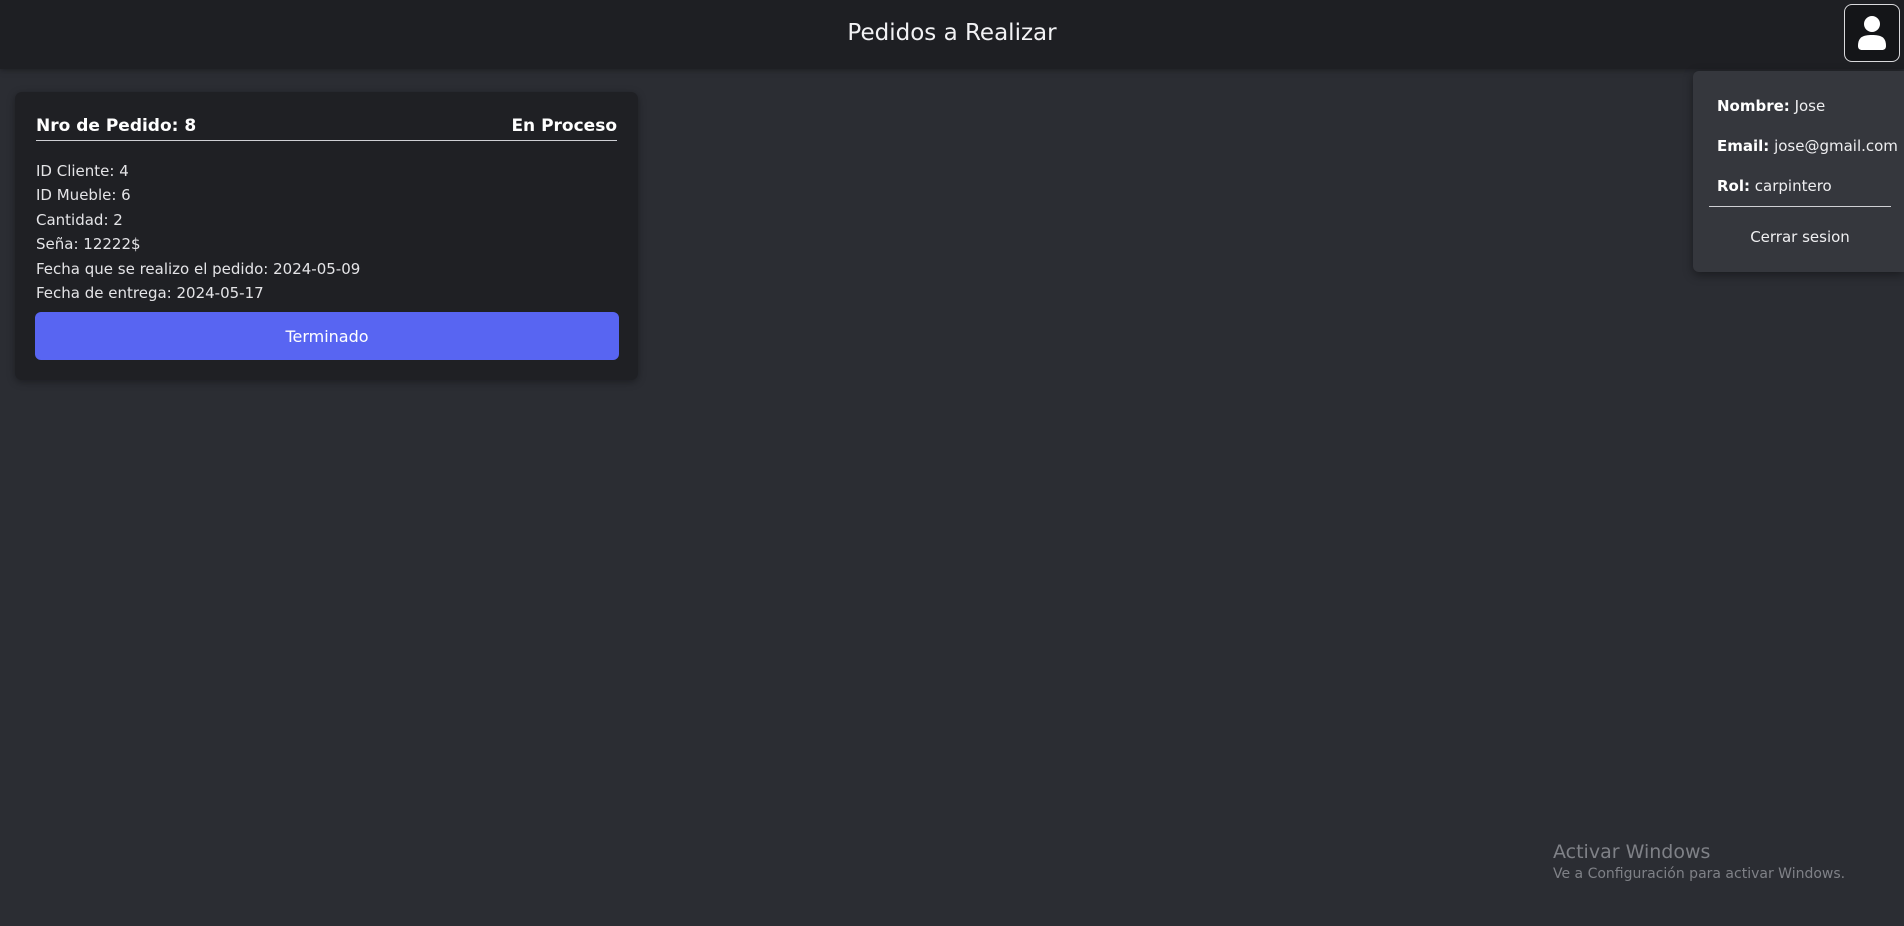 The height and width of the screenshot is (926, 1904). I want to click on order-number: Nro de Pedido: 8, so click(116, 126).